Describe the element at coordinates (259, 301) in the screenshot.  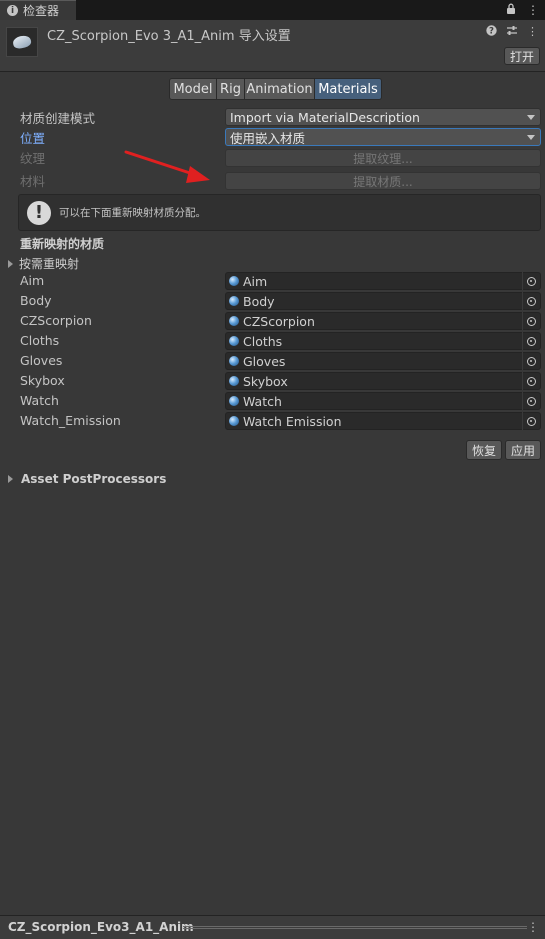
I see `remap-value-body: Body` at that location.